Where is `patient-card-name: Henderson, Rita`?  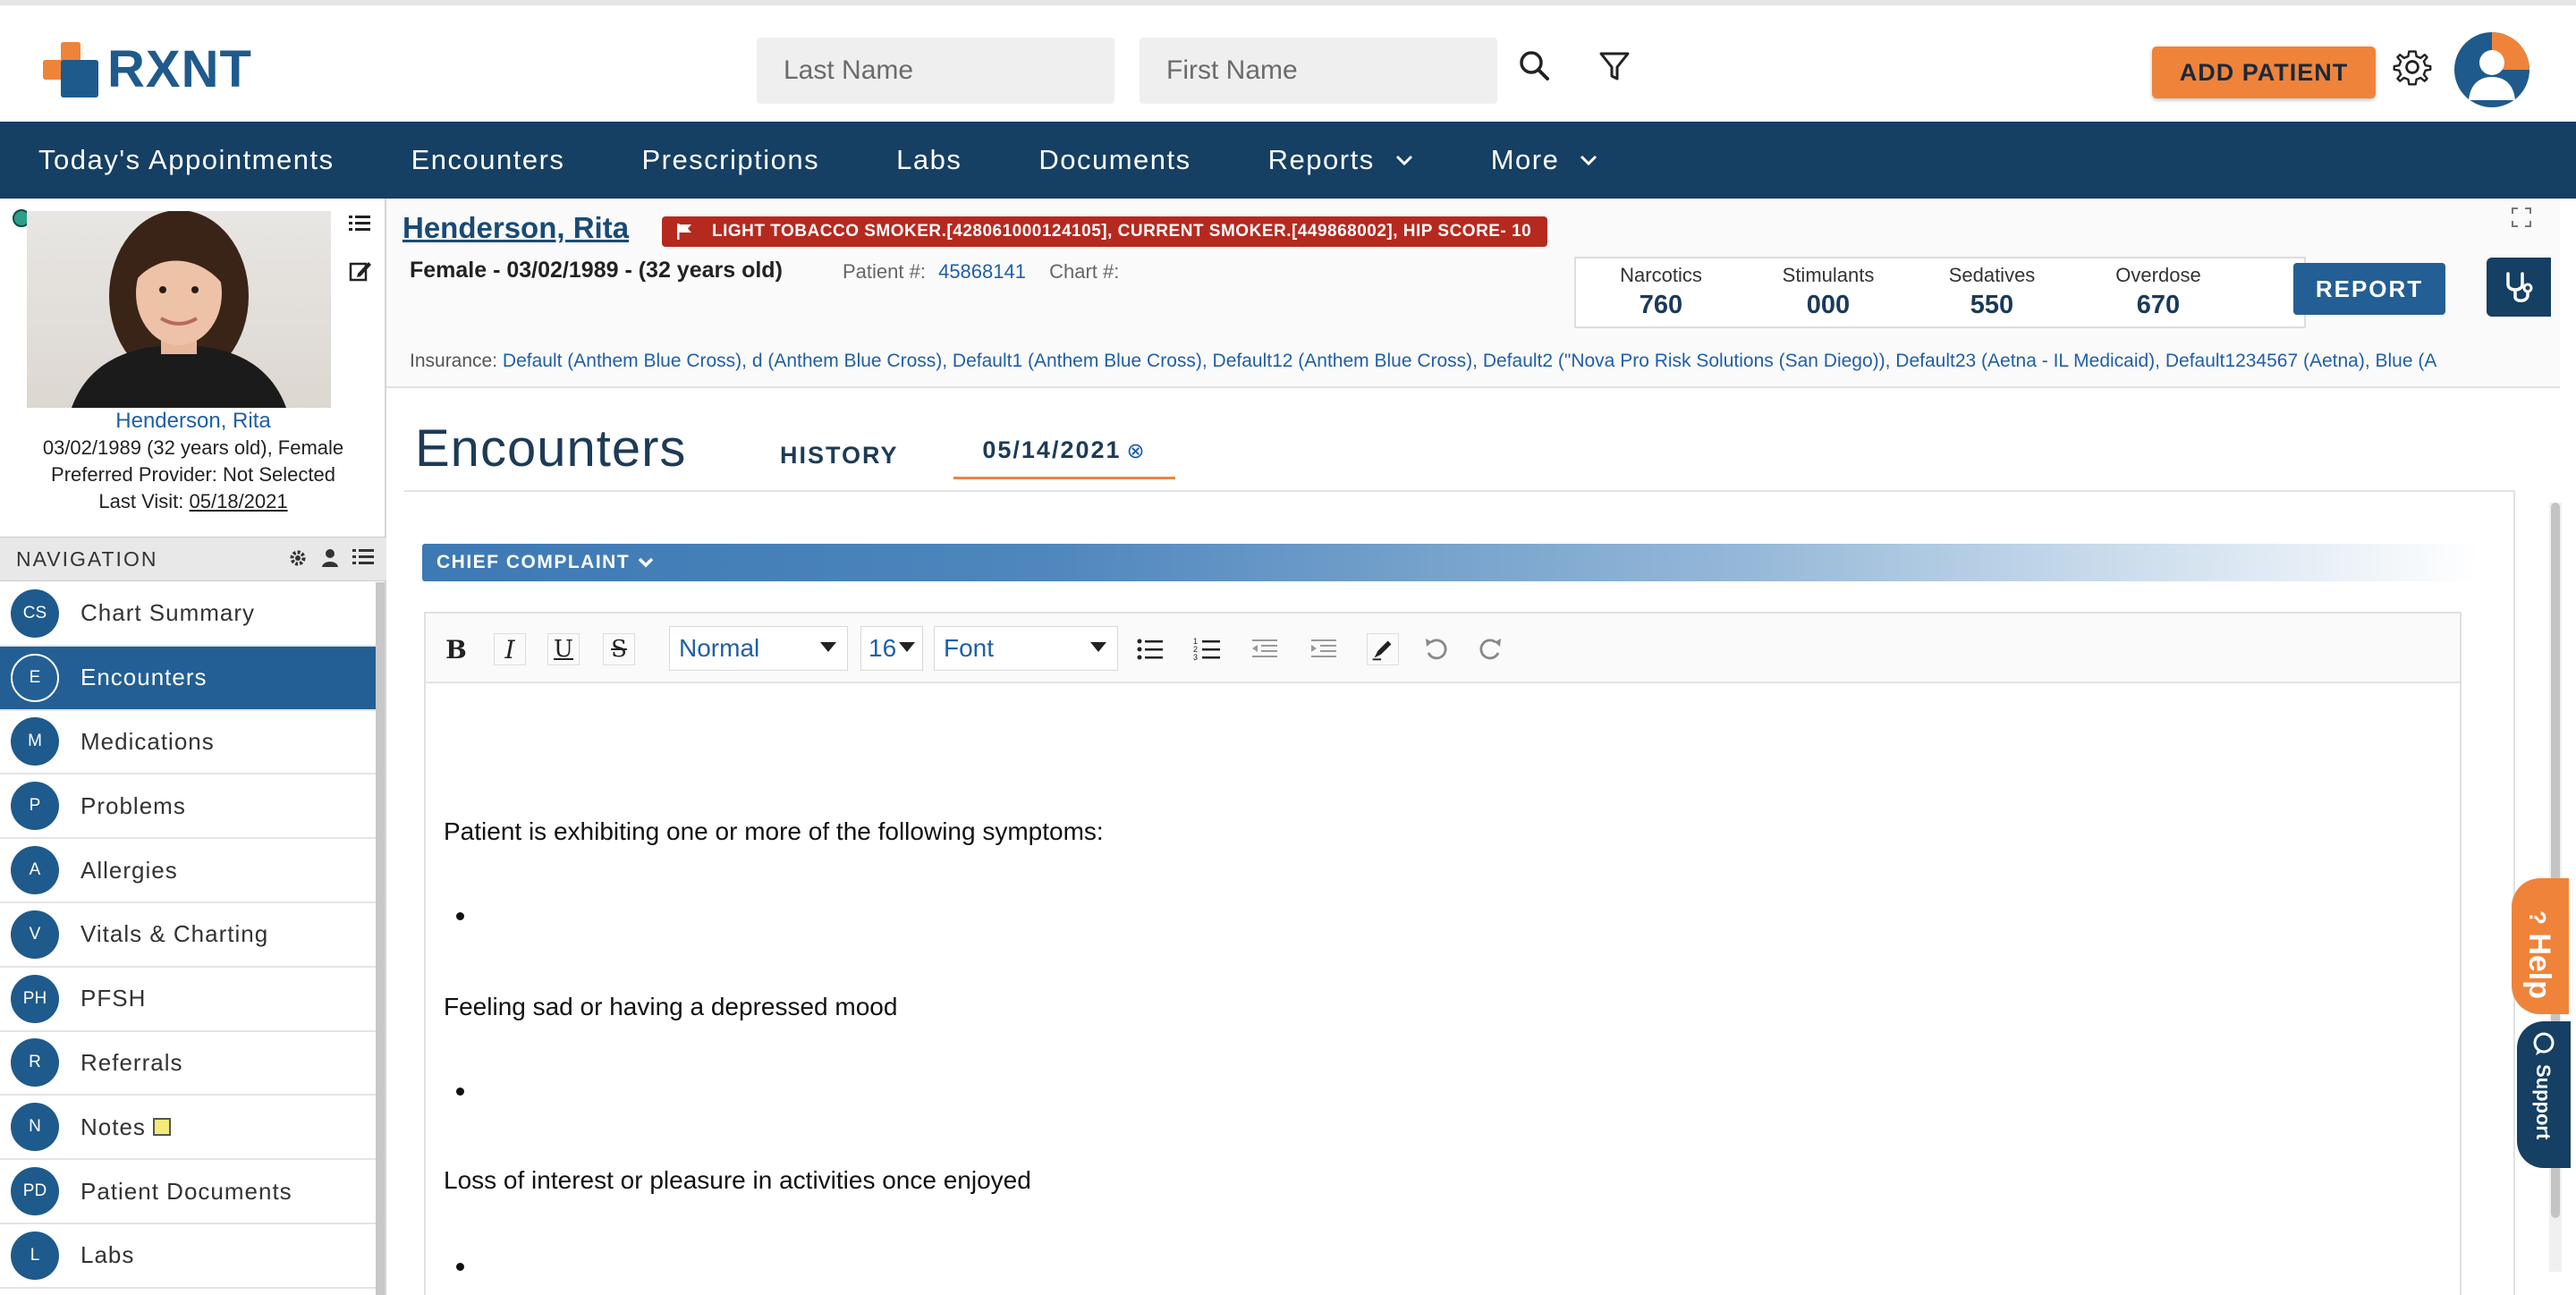
patient-card-name: Henderson, Rita is located at coordinates (193, 421).